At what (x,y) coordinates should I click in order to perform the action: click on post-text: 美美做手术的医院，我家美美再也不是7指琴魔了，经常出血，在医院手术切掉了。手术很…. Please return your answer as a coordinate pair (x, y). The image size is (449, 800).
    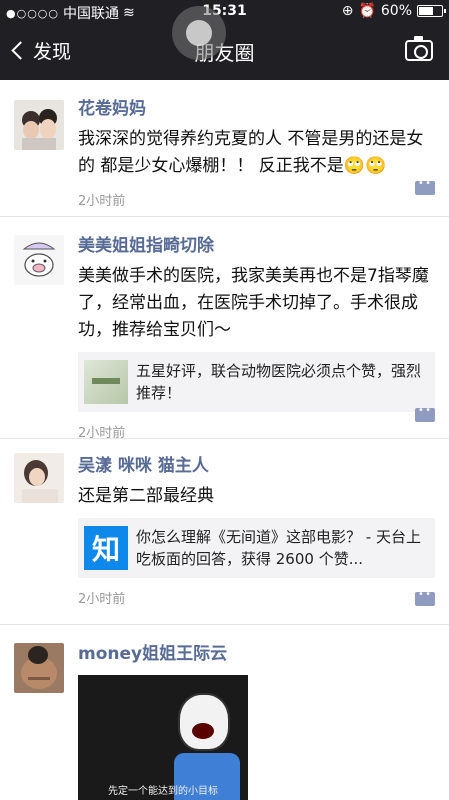
    Looking at the image, I should click on (253, 303).